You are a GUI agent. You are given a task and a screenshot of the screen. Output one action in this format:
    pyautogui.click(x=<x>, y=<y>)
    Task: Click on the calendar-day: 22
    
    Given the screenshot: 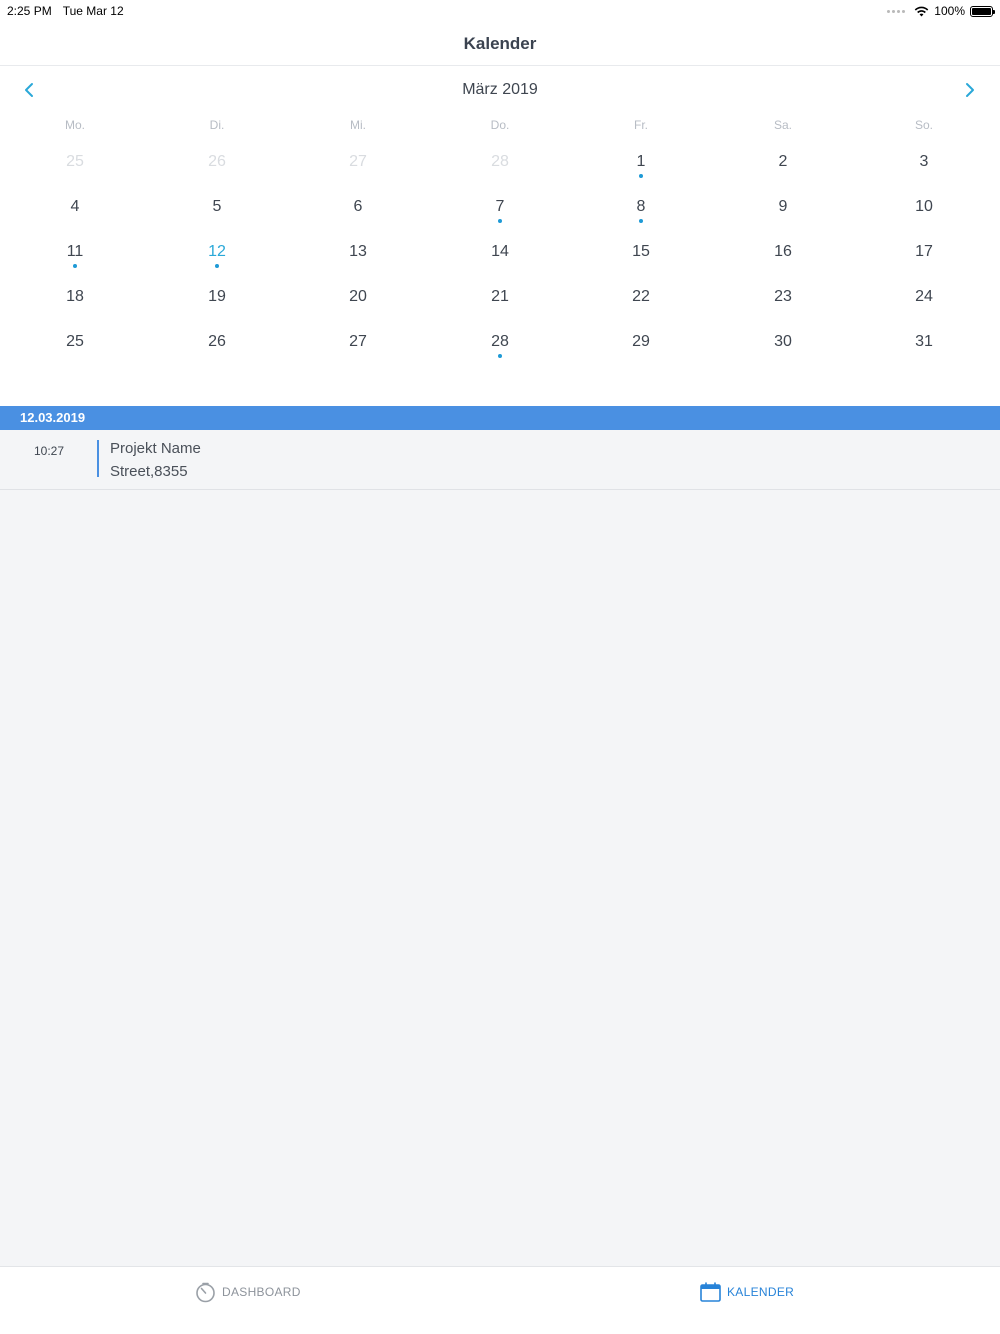 What is the action you would take?
    pyautogui.click(x=641, y=307)
    